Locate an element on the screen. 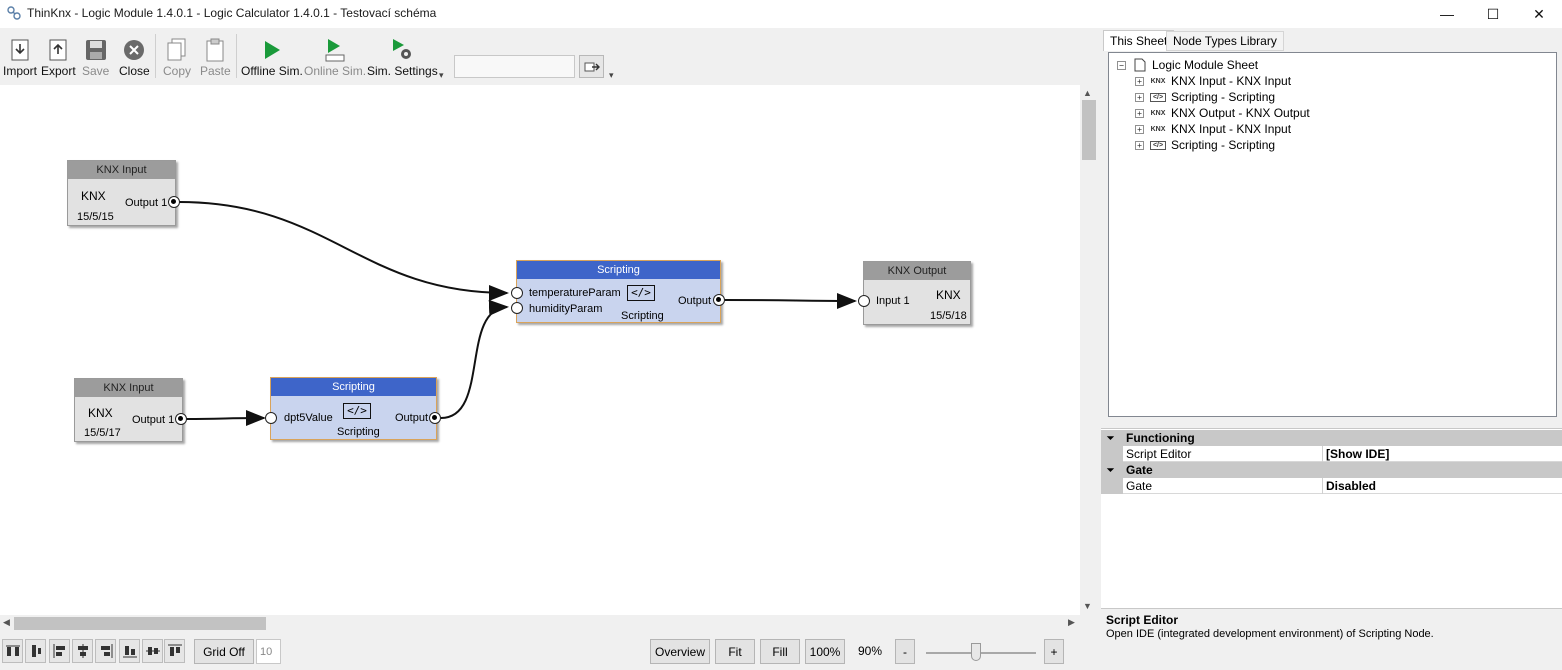 The image size is (1562, 670). tree-item-label: Scripting - Scripting is located at coordinates (1223, 145).